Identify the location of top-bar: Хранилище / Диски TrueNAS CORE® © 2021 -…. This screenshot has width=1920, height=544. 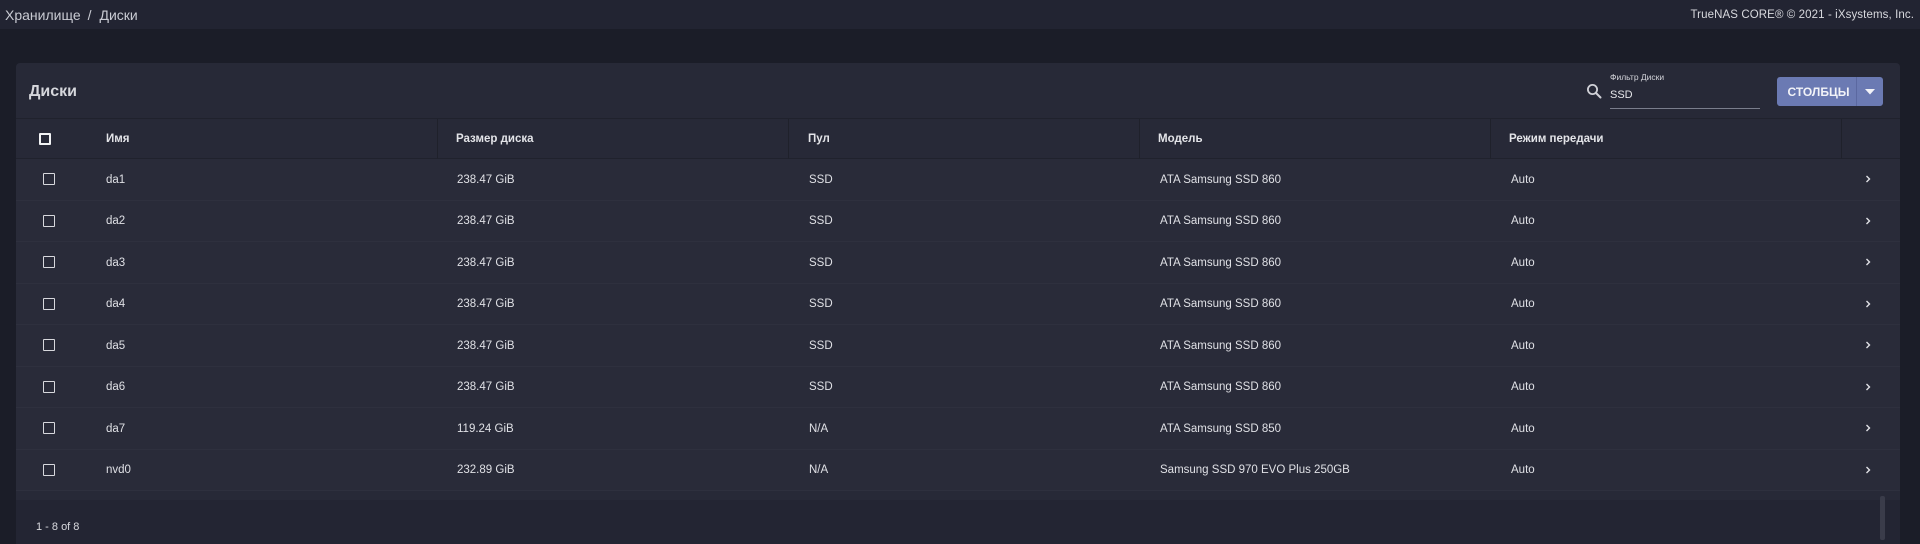
(960, 14).